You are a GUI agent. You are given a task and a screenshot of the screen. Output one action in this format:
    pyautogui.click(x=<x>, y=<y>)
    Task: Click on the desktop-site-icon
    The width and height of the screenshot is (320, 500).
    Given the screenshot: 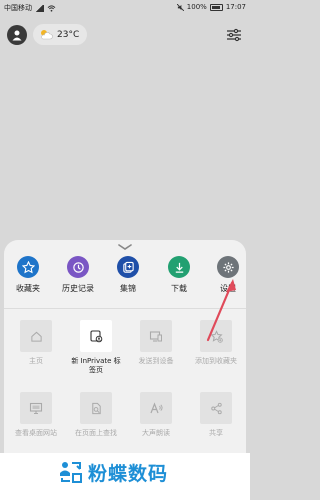 What is the action you would take?
    pyautogui.click(x=36, y=408)
    